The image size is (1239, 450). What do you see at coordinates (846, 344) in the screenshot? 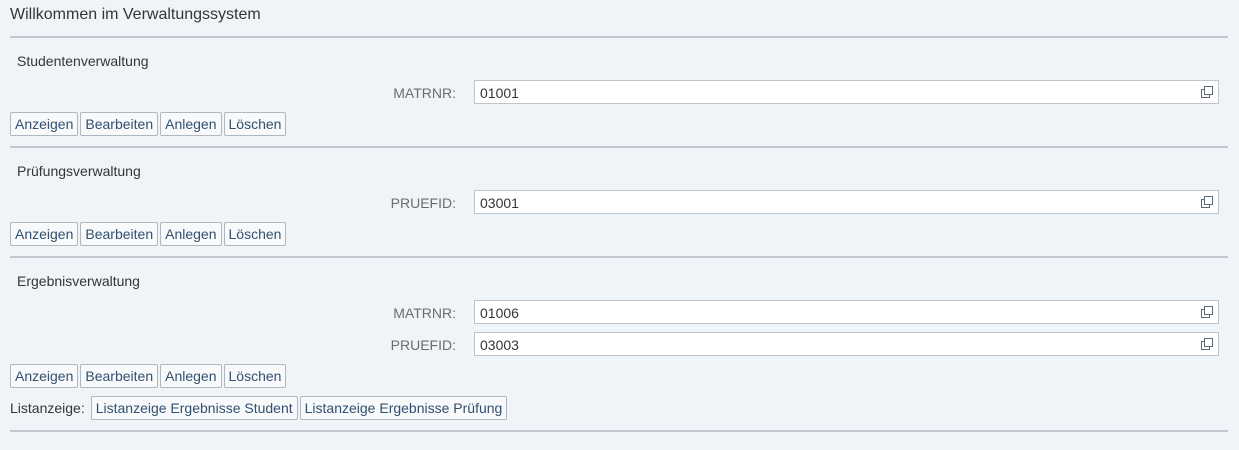
I see `result-pruefid-input: 03003` at bounding box center [846, 344].